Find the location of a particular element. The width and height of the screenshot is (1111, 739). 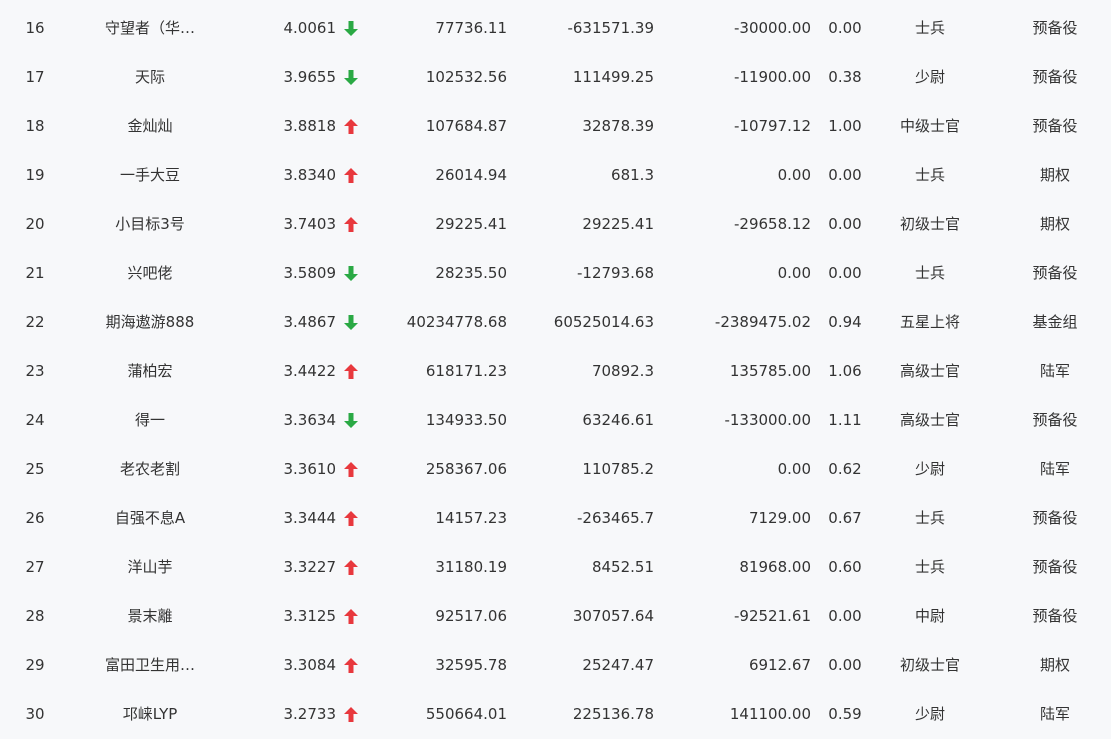

value-3-cell: -133000.00 is located at coordinates (767, 420).